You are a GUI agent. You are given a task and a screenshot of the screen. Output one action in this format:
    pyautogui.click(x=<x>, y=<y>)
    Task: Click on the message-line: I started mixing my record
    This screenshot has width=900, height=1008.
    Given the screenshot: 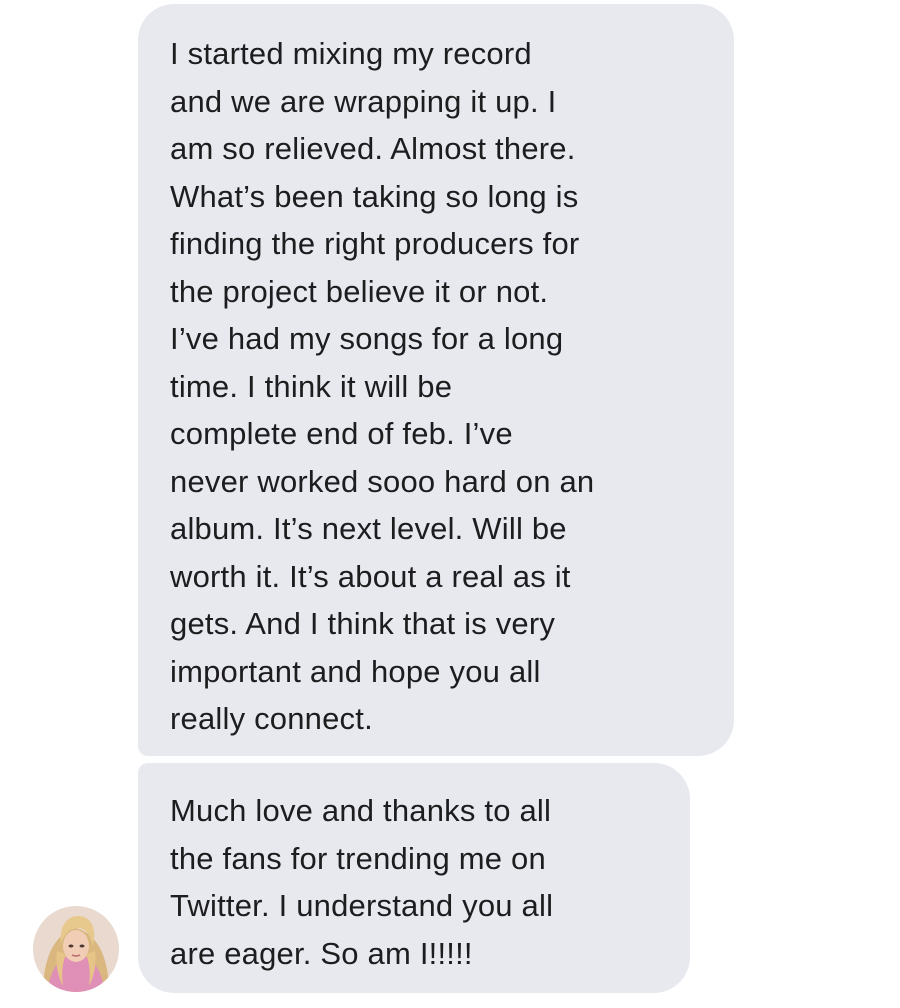 What is the action you would take?
    pyautogui.click(x=351, y=53)
    